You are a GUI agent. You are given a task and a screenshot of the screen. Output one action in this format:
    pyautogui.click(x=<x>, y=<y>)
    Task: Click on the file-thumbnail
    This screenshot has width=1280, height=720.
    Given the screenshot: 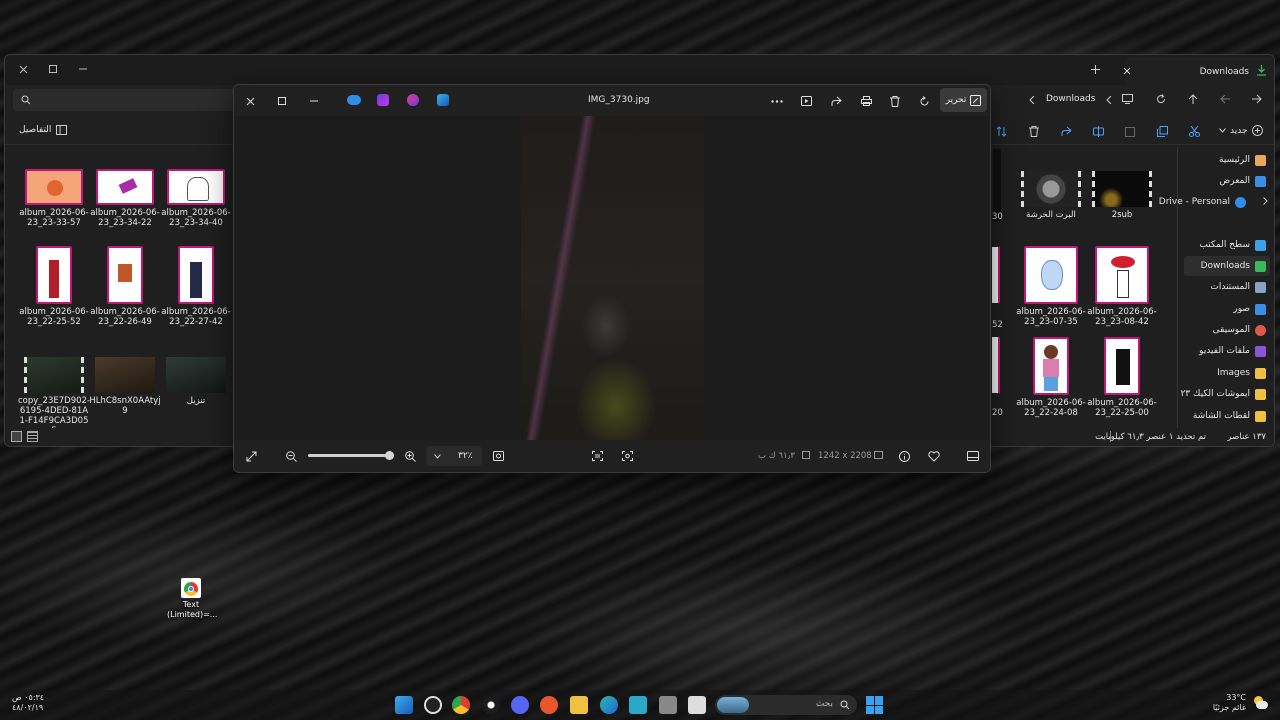 What is the action you would take?
    pyautogui.click(x=1122, y=275)
    